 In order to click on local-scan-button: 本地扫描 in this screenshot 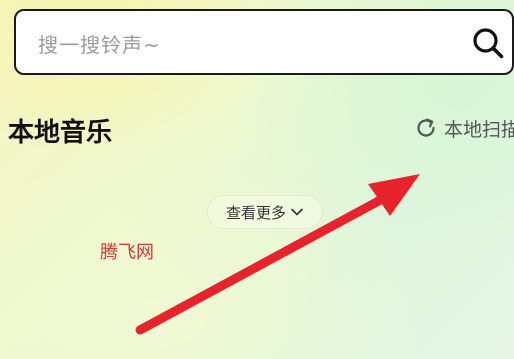, I will do `click(464, 128)`.